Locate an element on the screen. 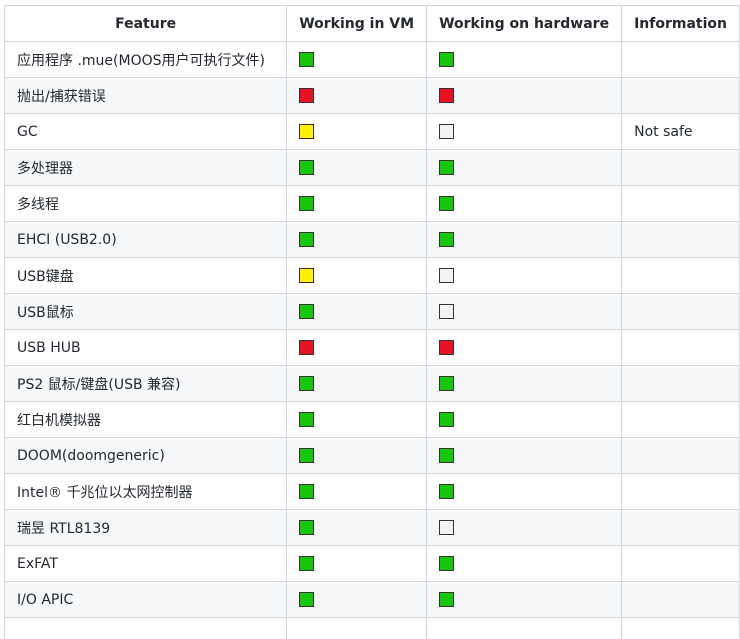  table-row: 多线程 is located at coordinates (371, 203).